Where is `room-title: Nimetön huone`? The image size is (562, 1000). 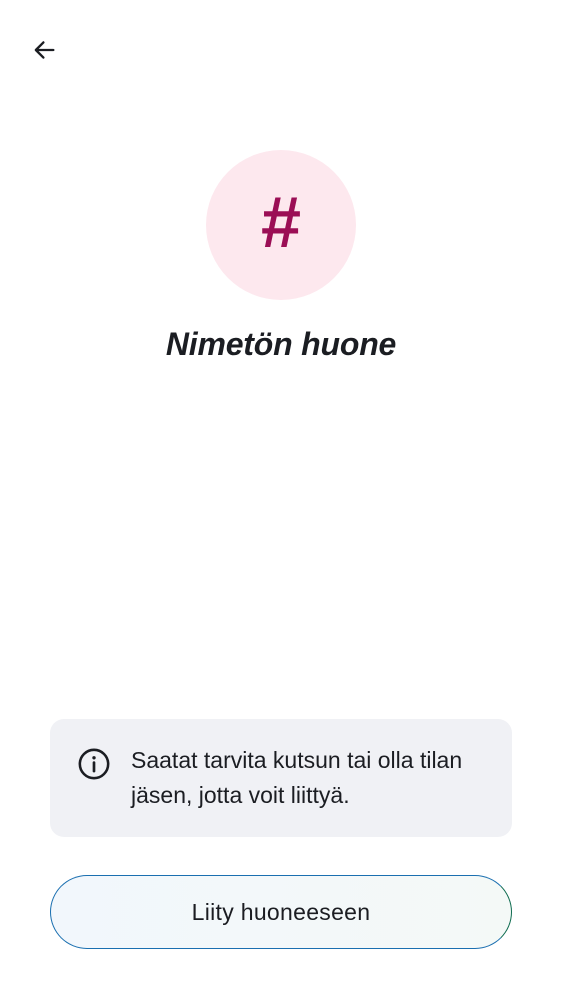
room-title: Nimetön huone is located at coordinates (281, 344).